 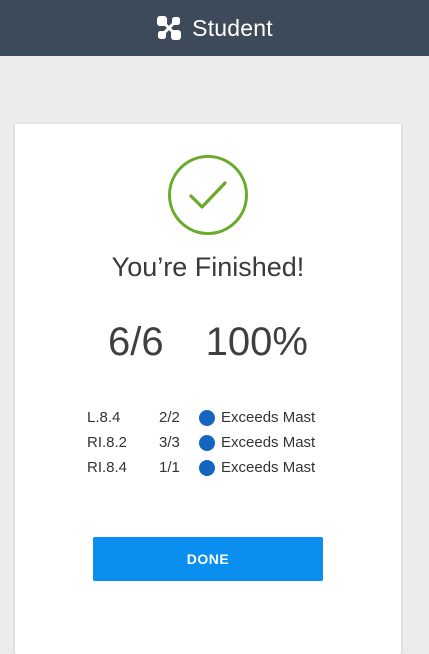 I want to click on standard-code: RI.8.4, so click(x=107, y=467).